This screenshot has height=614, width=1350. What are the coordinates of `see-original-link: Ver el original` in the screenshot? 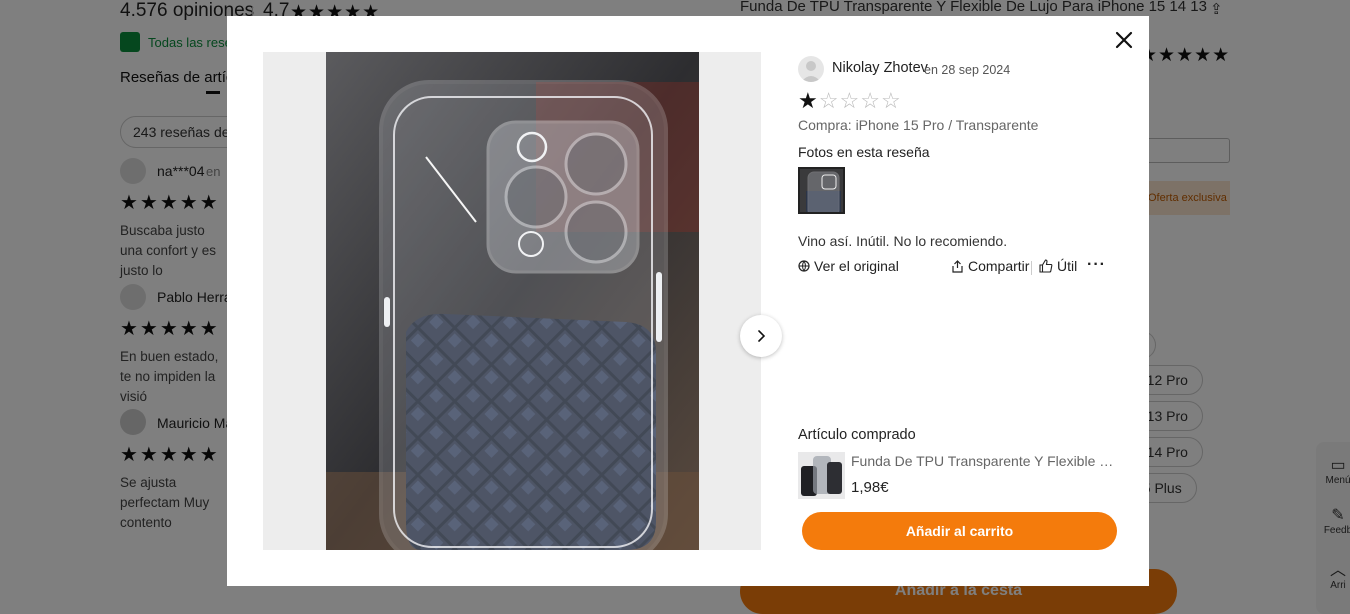 It's located at (848, 266).